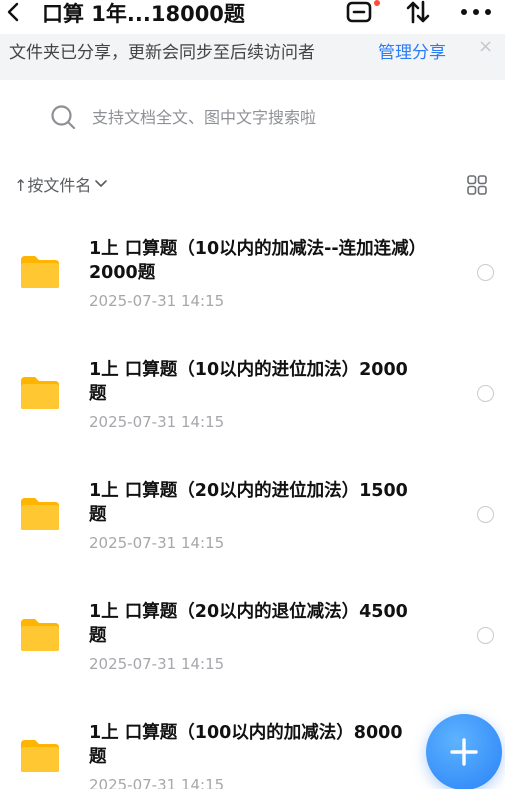 This screenshot has width=505, height=789. I want to click on search-bar, so click(252, 118).